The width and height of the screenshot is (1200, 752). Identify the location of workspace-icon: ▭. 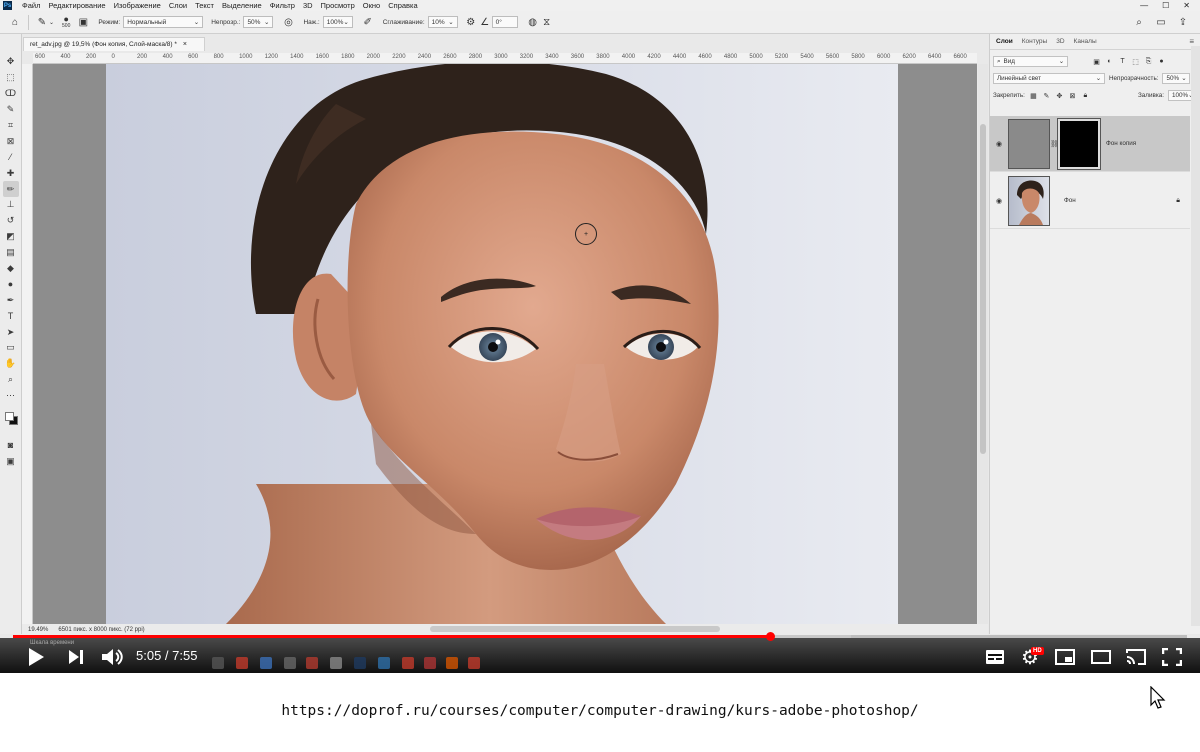
(1161, 22).